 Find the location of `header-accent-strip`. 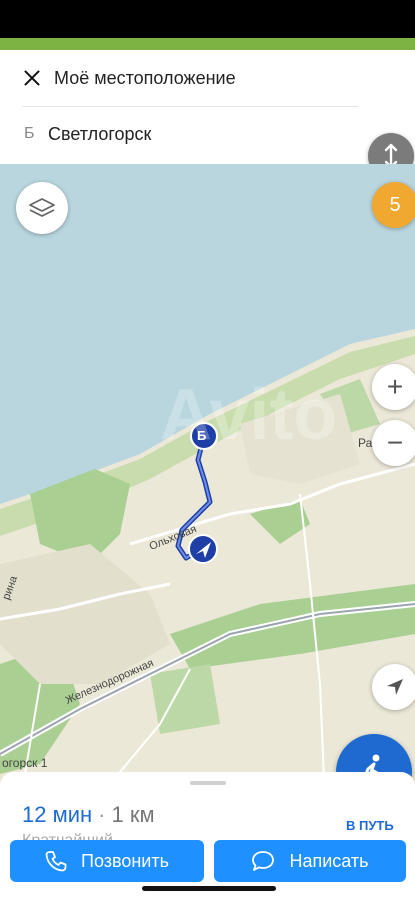

header-accent-strip is located at coordinates (207, 44).